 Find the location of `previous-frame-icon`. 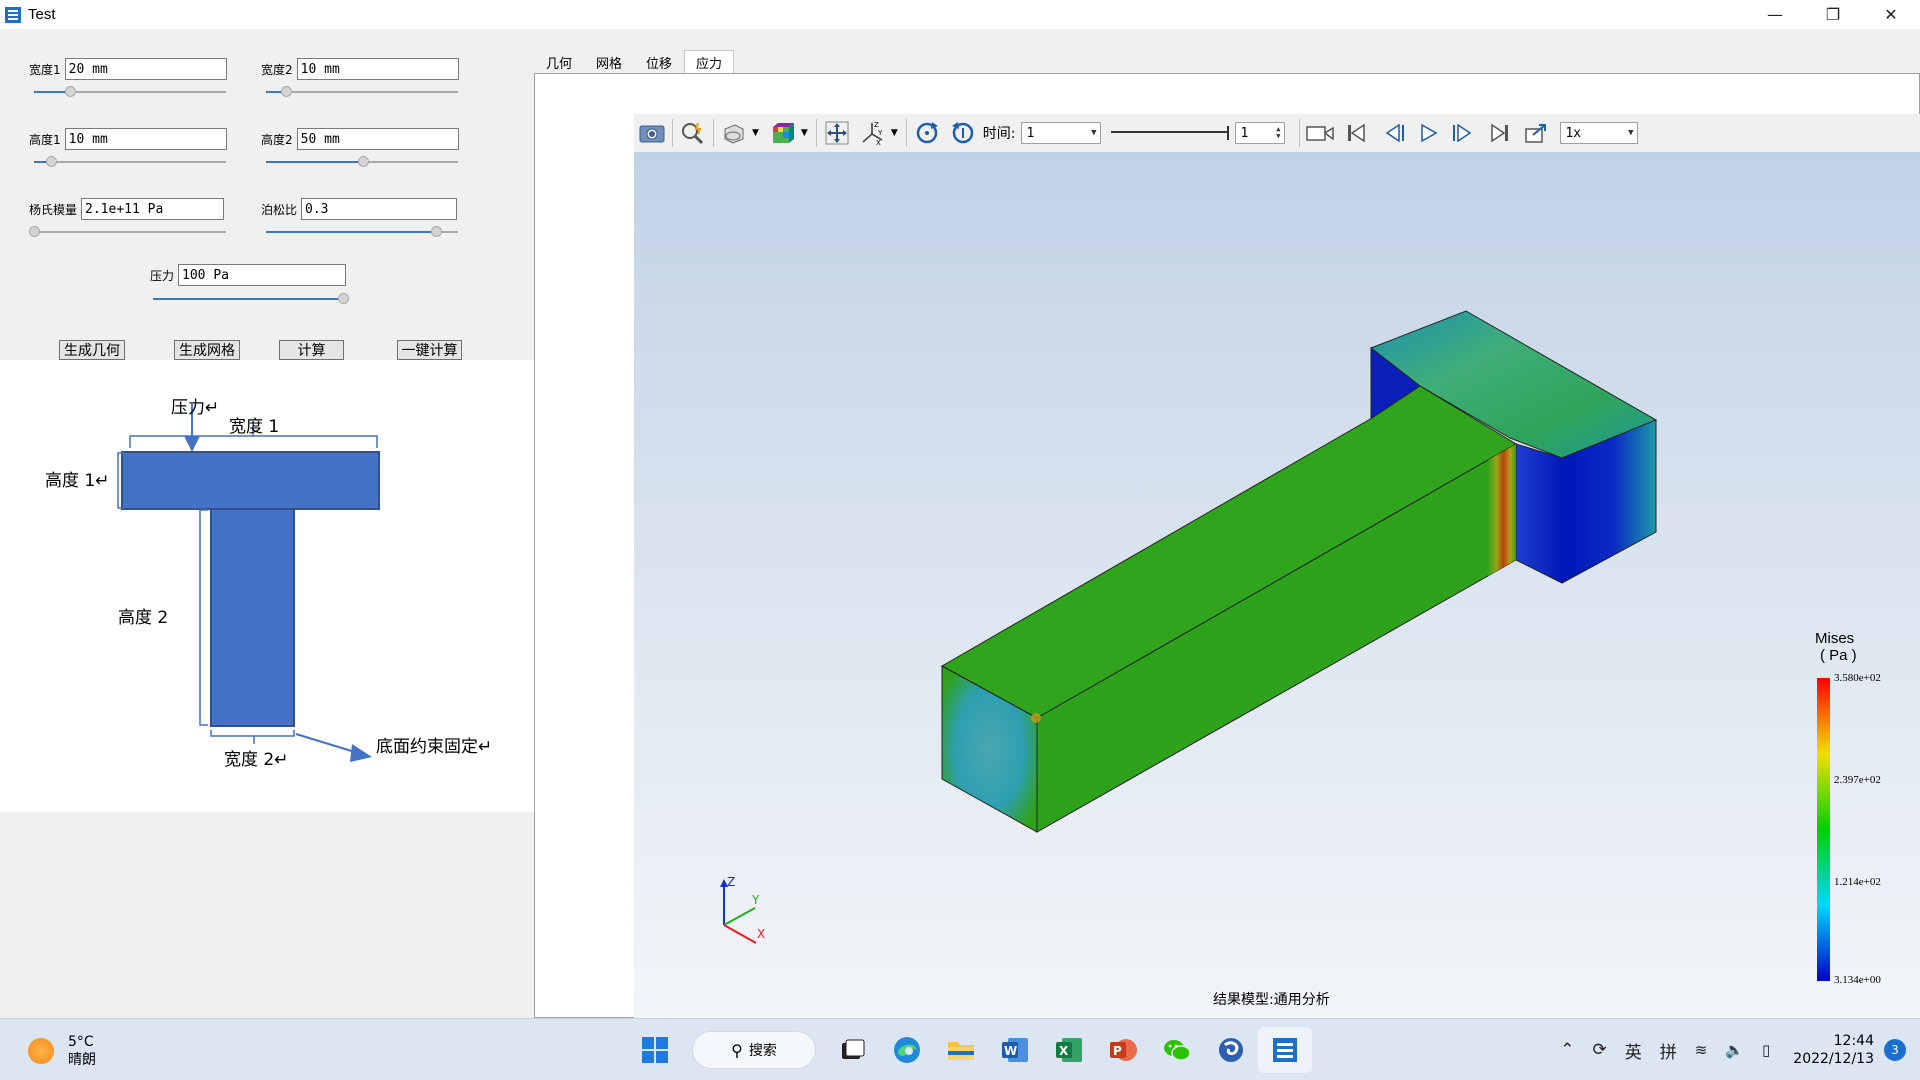

previous-frame-icon is located at coordinates (1392, 133).